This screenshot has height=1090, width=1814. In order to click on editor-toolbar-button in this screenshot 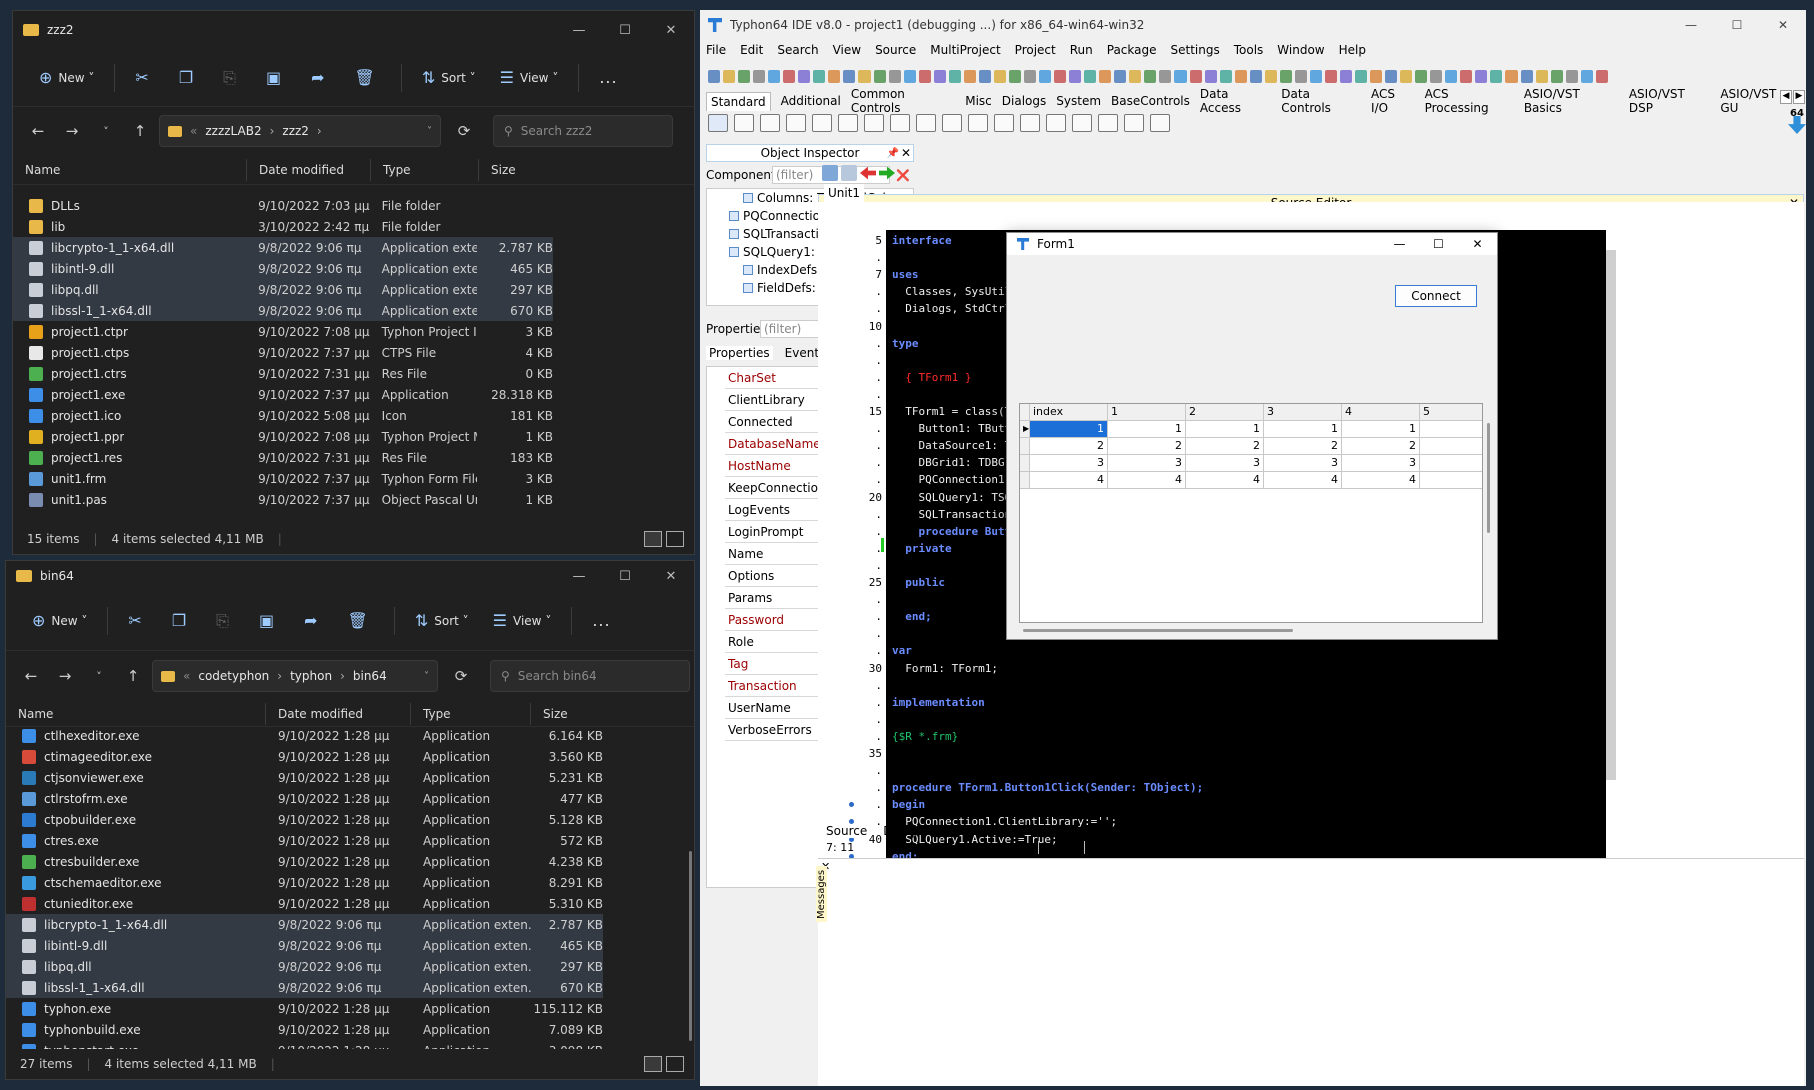, I will do `click(830, 173)`.